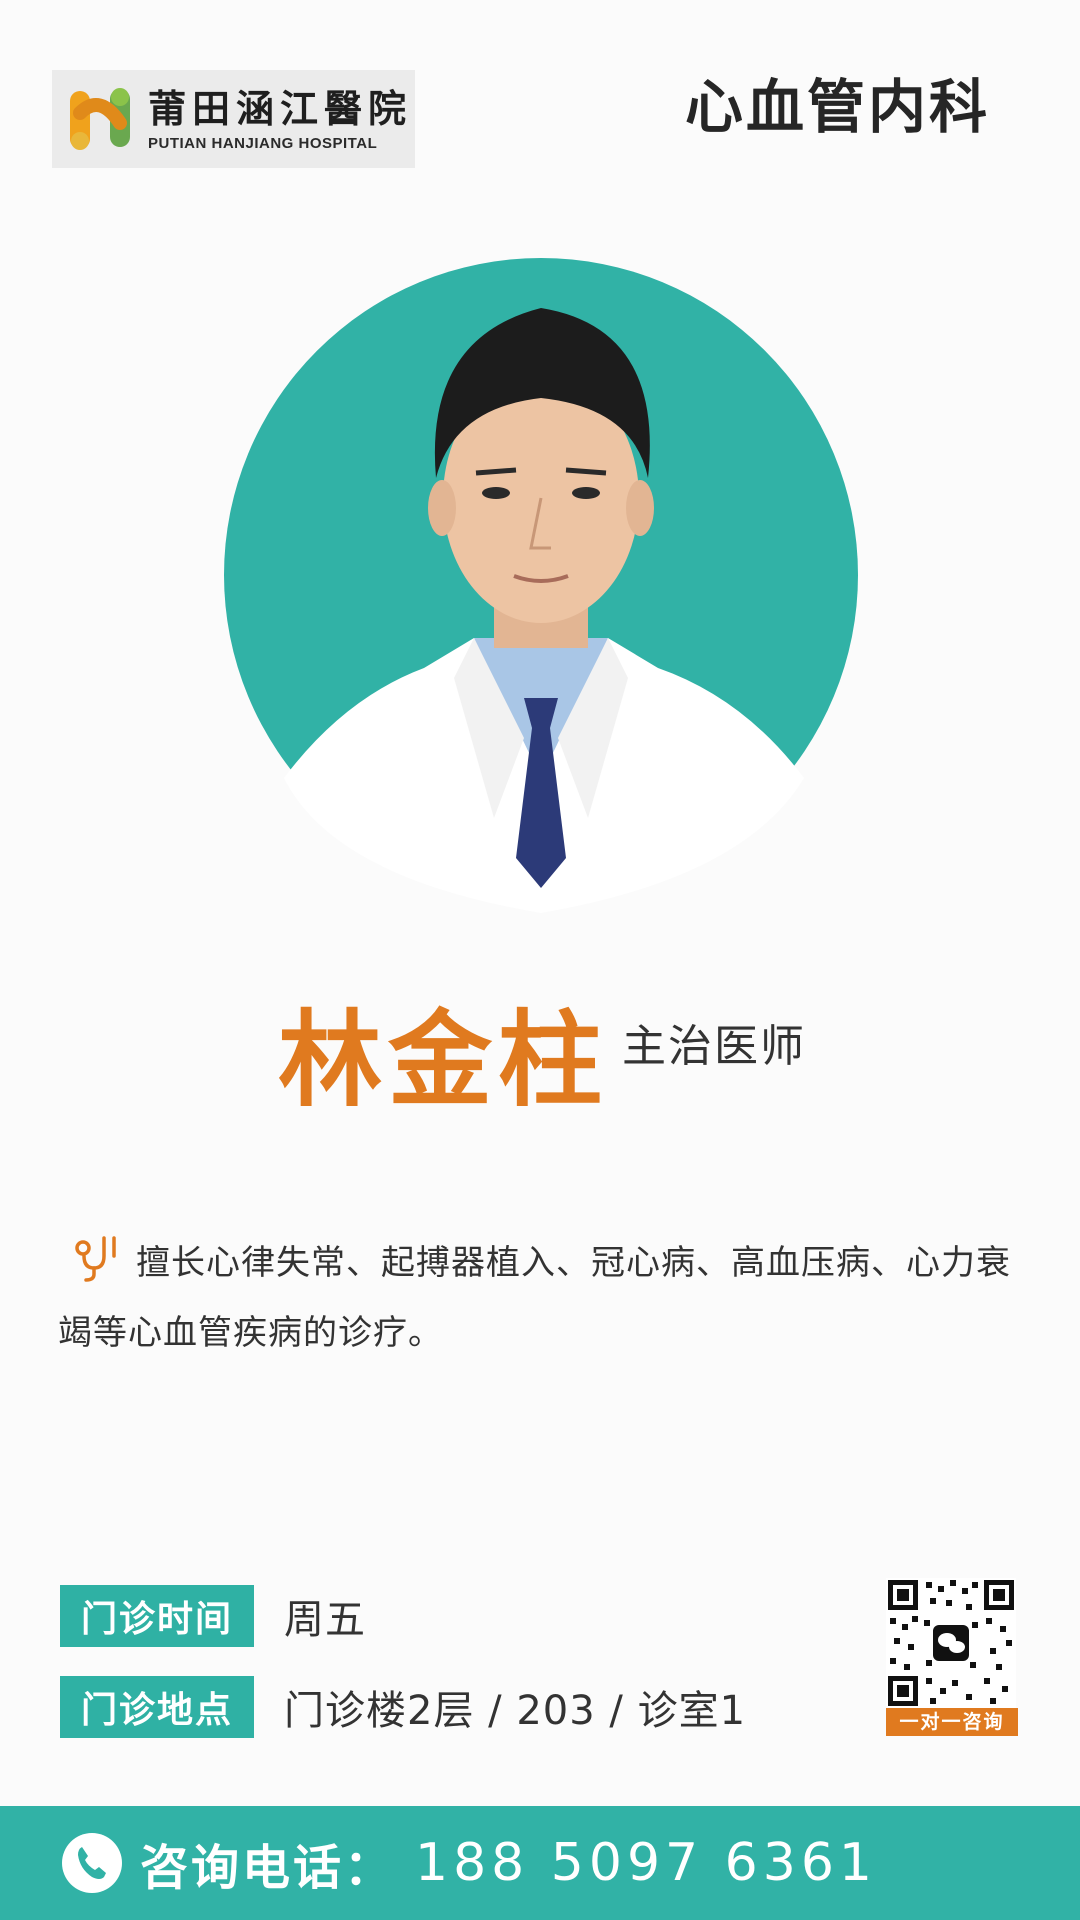 The image size is (1080, 1920). I want to click on phone-number: 188 5097 6361, so click(646, 1863).